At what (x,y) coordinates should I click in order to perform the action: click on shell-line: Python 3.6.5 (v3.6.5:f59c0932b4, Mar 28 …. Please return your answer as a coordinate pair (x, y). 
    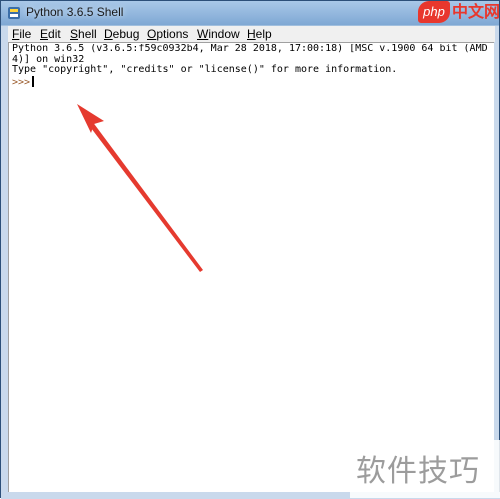
    Looking at the image, I should click on (249, 49).